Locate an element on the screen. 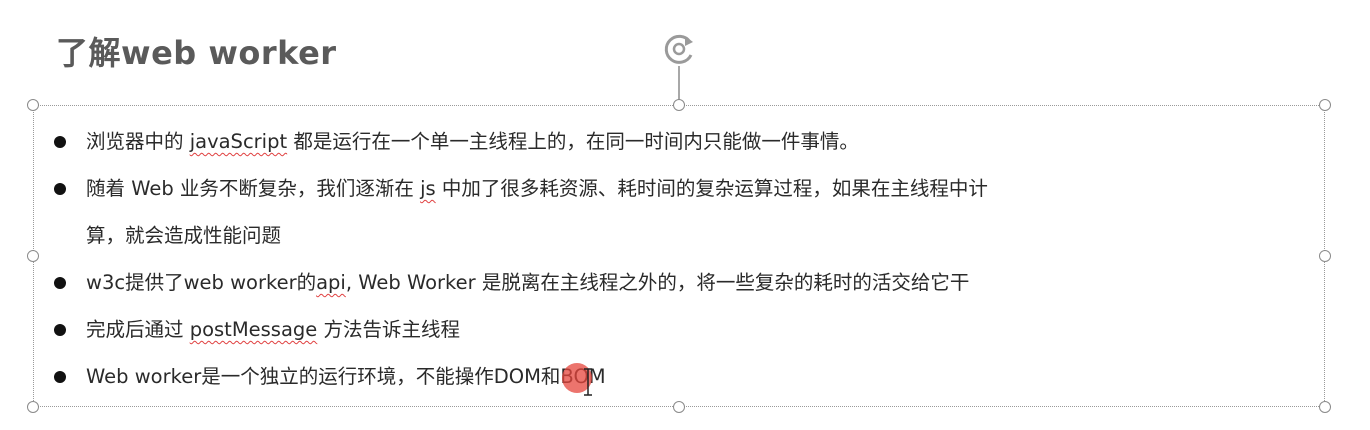 This screenshot has height=430, width=1370. bullet-text: Web worker是一个独立的运行环境，不能操作DOM和BOM is located at coordinates (346, 376).